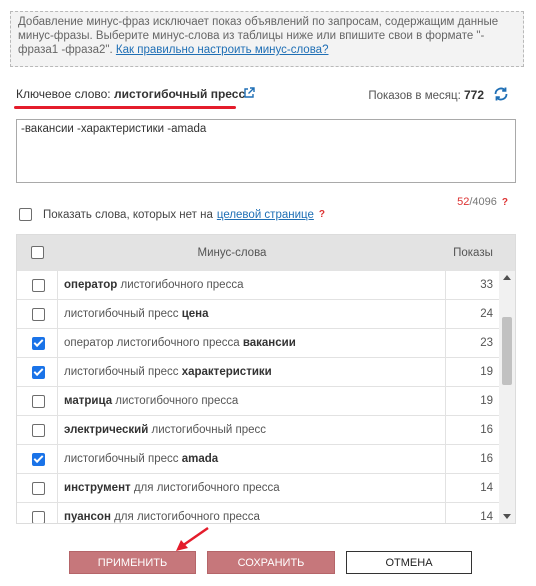 The height and width of the screenshot is (586, 536). What do you see at coordinates (106, 430) in the screenshot?
I see `row-phrase-bold: электрический` at bounding box center [106, 430].